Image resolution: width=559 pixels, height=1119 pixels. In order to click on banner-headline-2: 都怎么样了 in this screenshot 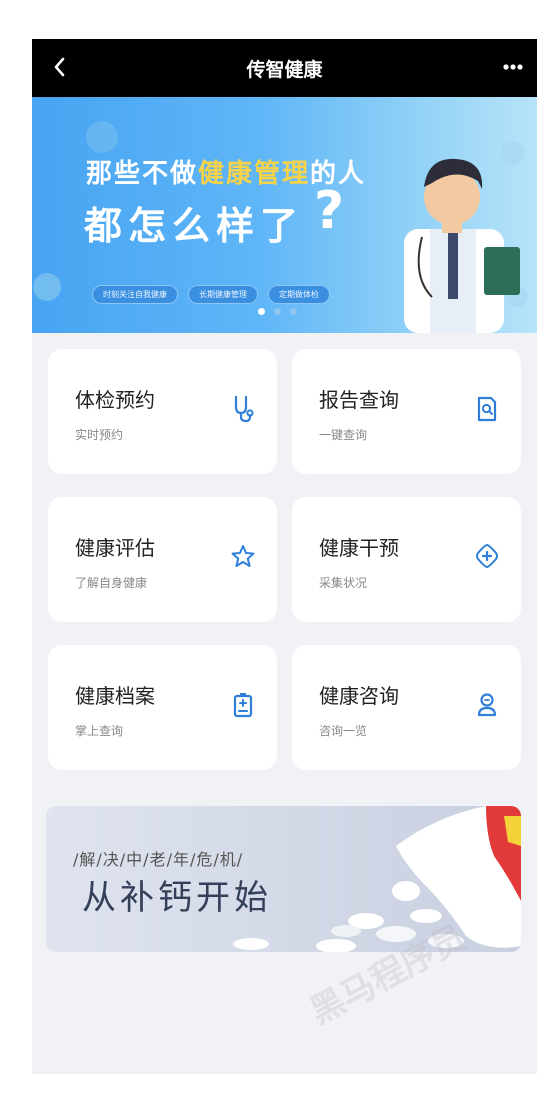, I will do `click(194, 226)`.